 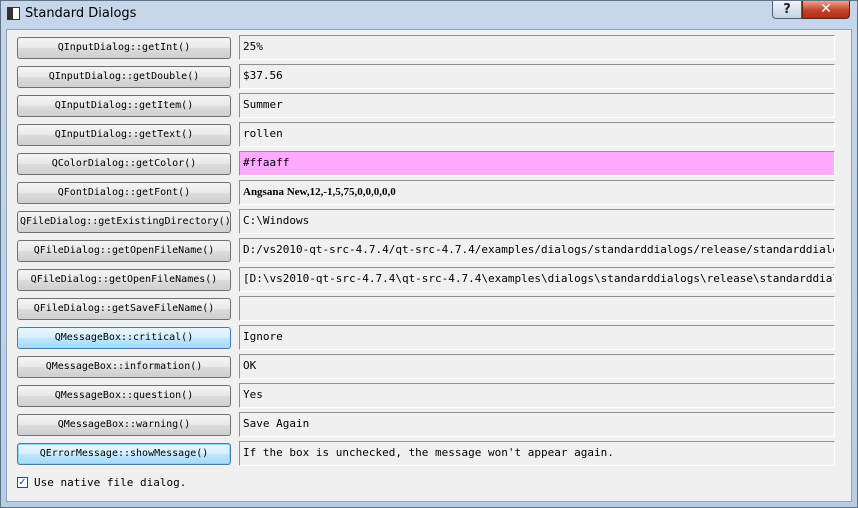 What do you see at coordinates (22, 482) in the screenshot?
I see `native-file-dialog-checkbox: ✓` at bounding box center [22, 482].